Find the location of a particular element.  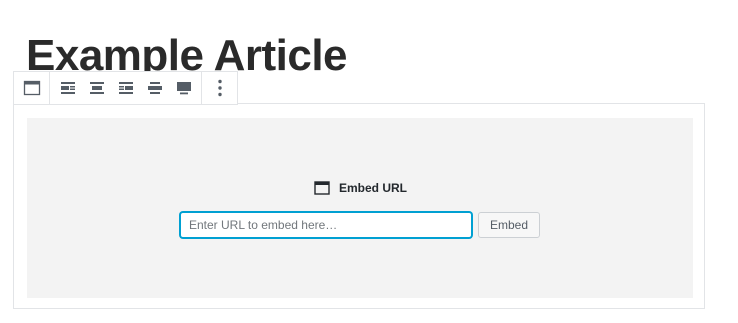

embed-label-text: Embed URL is located at coordinates (373, 188).